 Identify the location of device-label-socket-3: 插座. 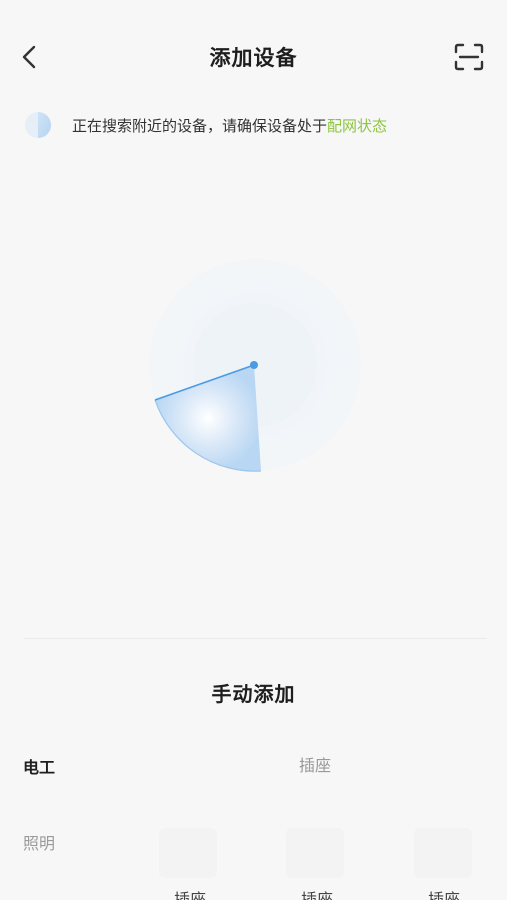
(444, 895).